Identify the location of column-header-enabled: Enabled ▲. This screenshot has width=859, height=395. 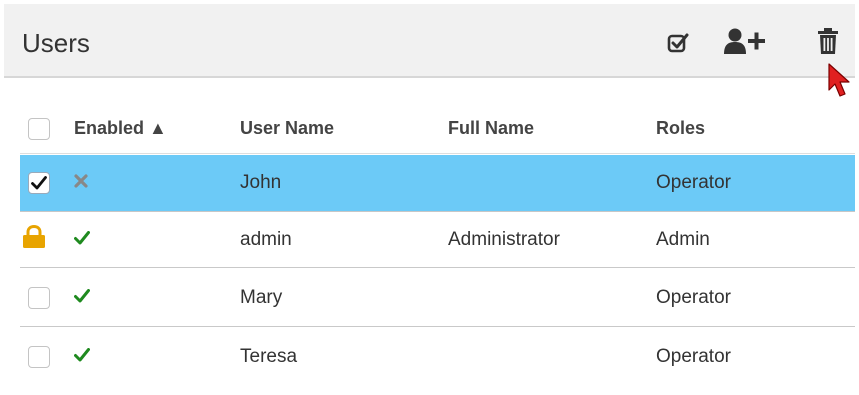
(120, 128).